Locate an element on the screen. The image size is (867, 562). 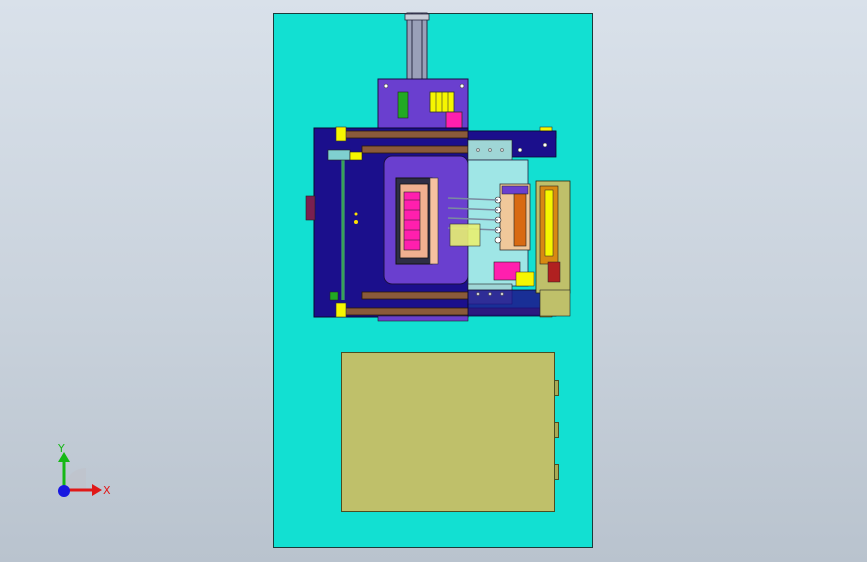
y-axis-label: Y is located at coordinates (61, 448).